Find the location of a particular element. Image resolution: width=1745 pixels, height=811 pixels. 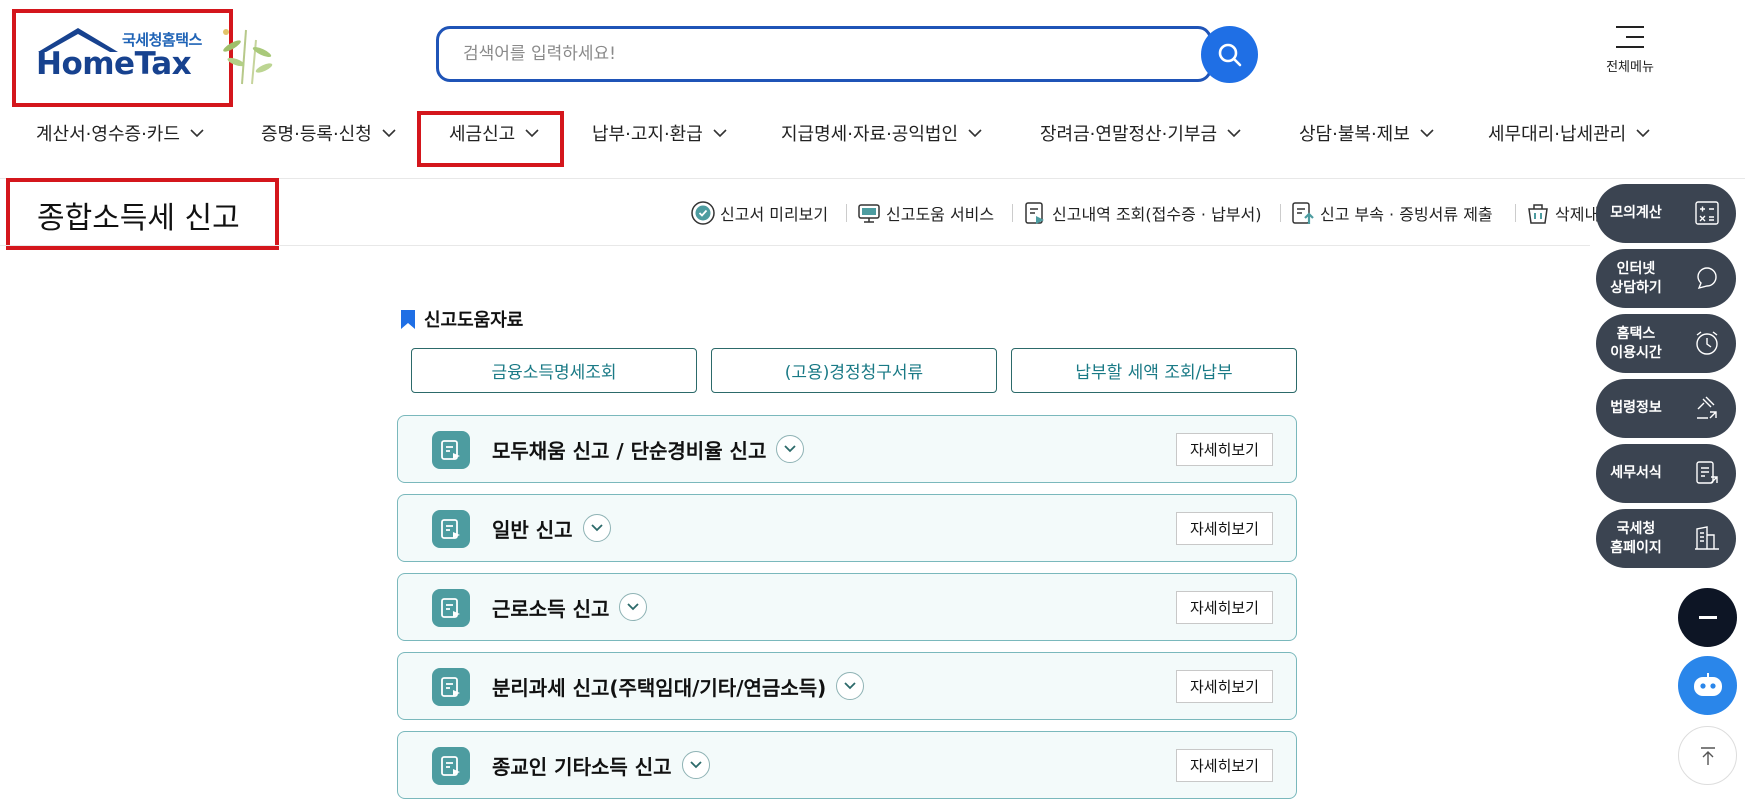

float-tax-forms: 세무서식 is located at coordinates (1666, 473).